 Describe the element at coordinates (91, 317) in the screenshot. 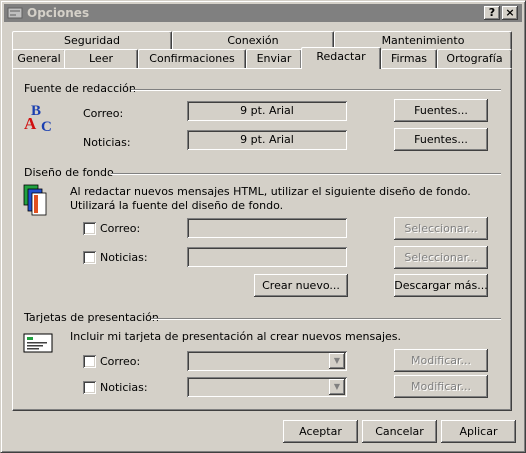

I see `business-cards-group-title: Tarjetas de presentación` at that location.